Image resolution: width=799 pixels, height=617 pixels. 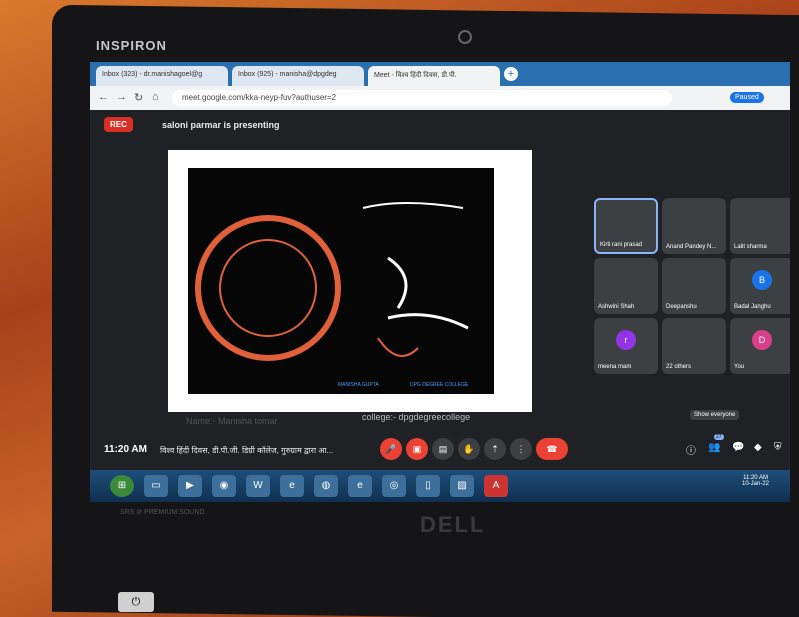 What do you see at coordinates (121, 97) in the screenshot?
I see `forward-icon: →` at bounding box center [121, 97].